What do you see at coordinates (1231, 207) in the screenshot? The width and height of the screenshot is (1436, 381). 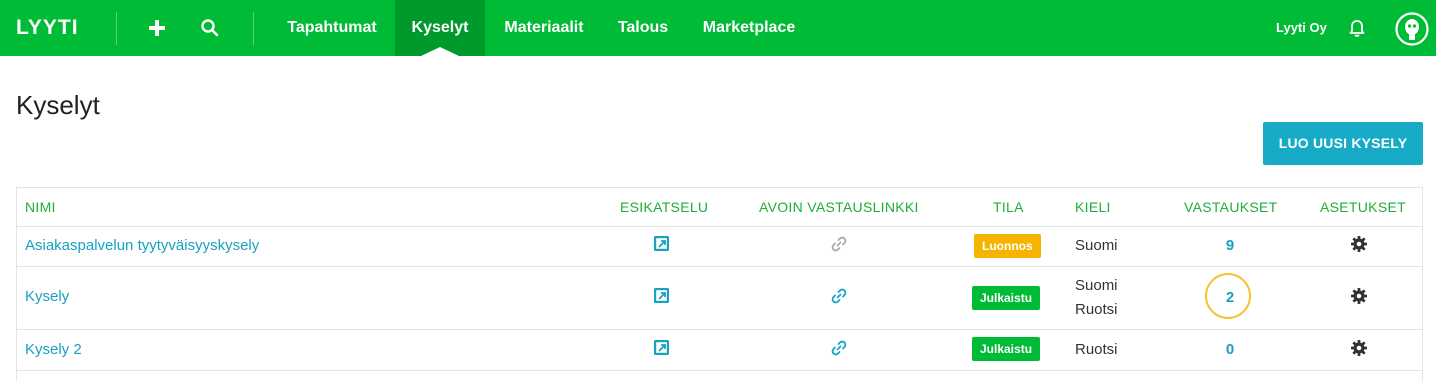 I see `header-responses: VASTAUKSET` at bounding box center [1231, 207].